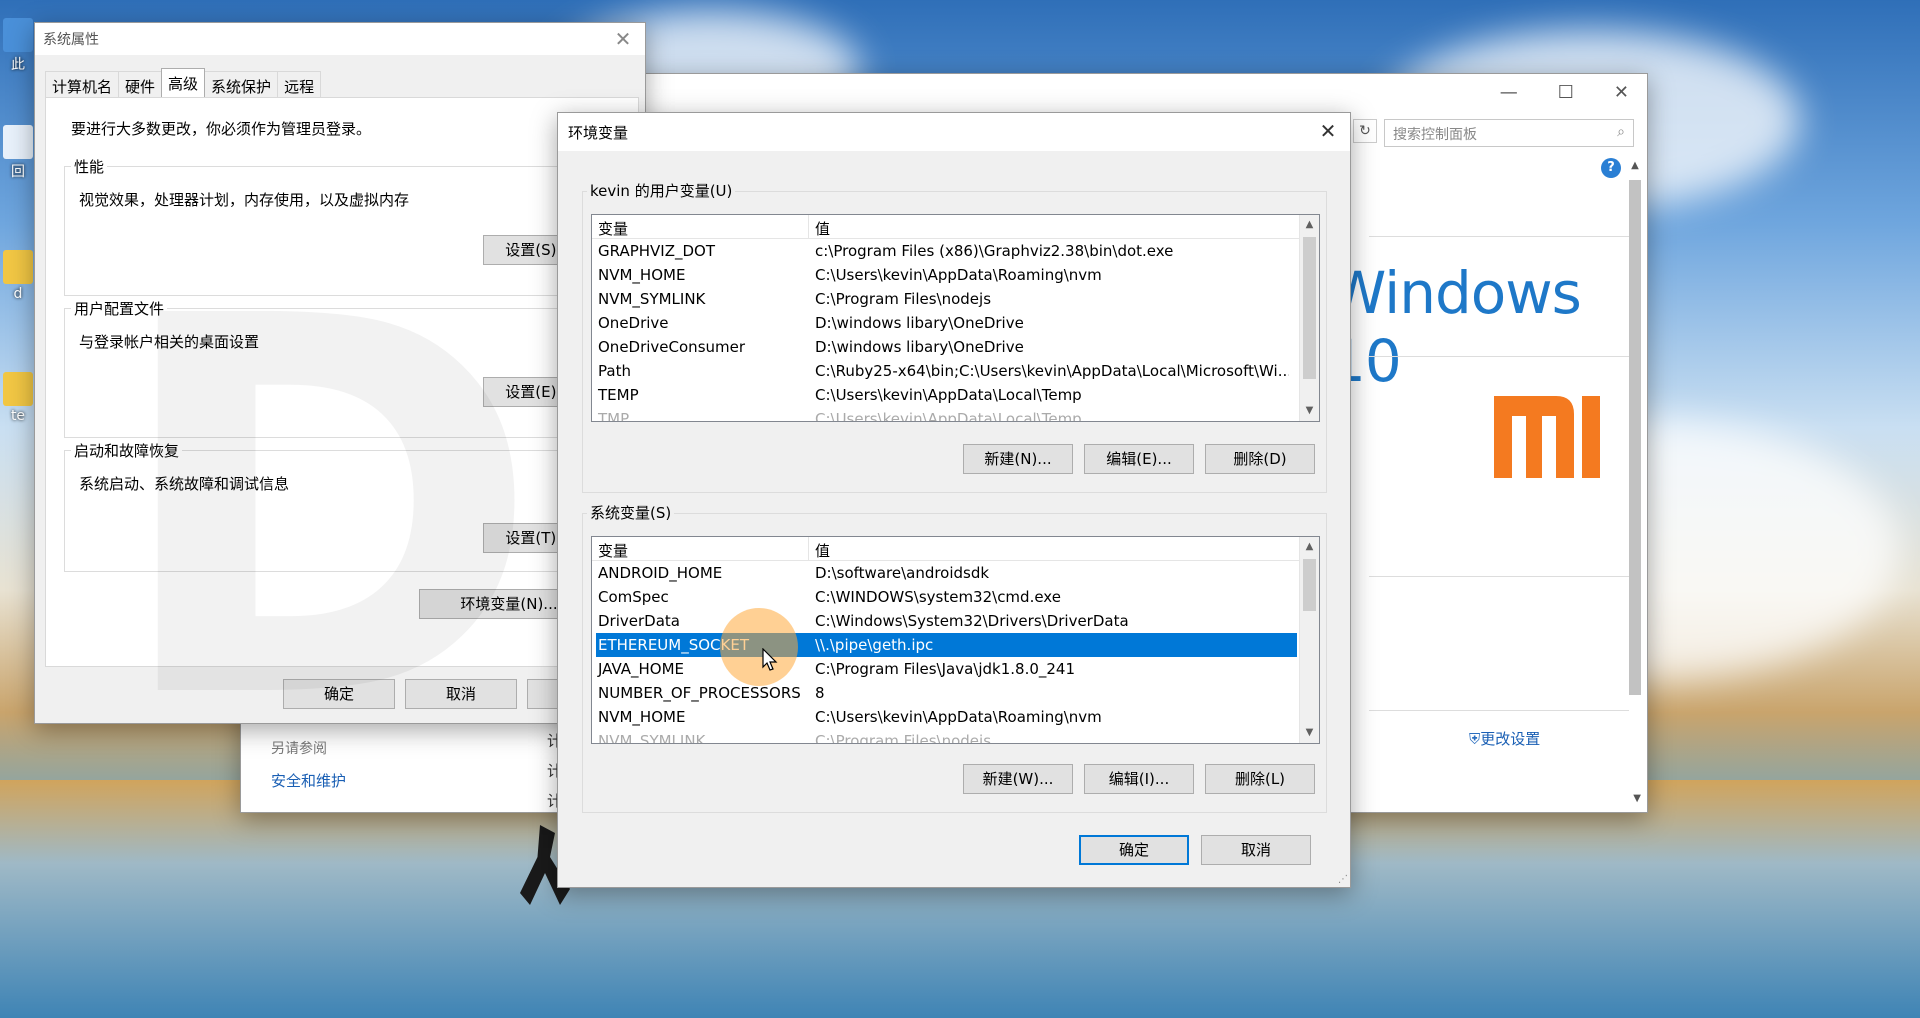 This screenshot has width=1920, height=1018. Describe the element at coordinates (1260, 459) in the screenshot. I see `user-delete-button: 删除(D)` at that location.